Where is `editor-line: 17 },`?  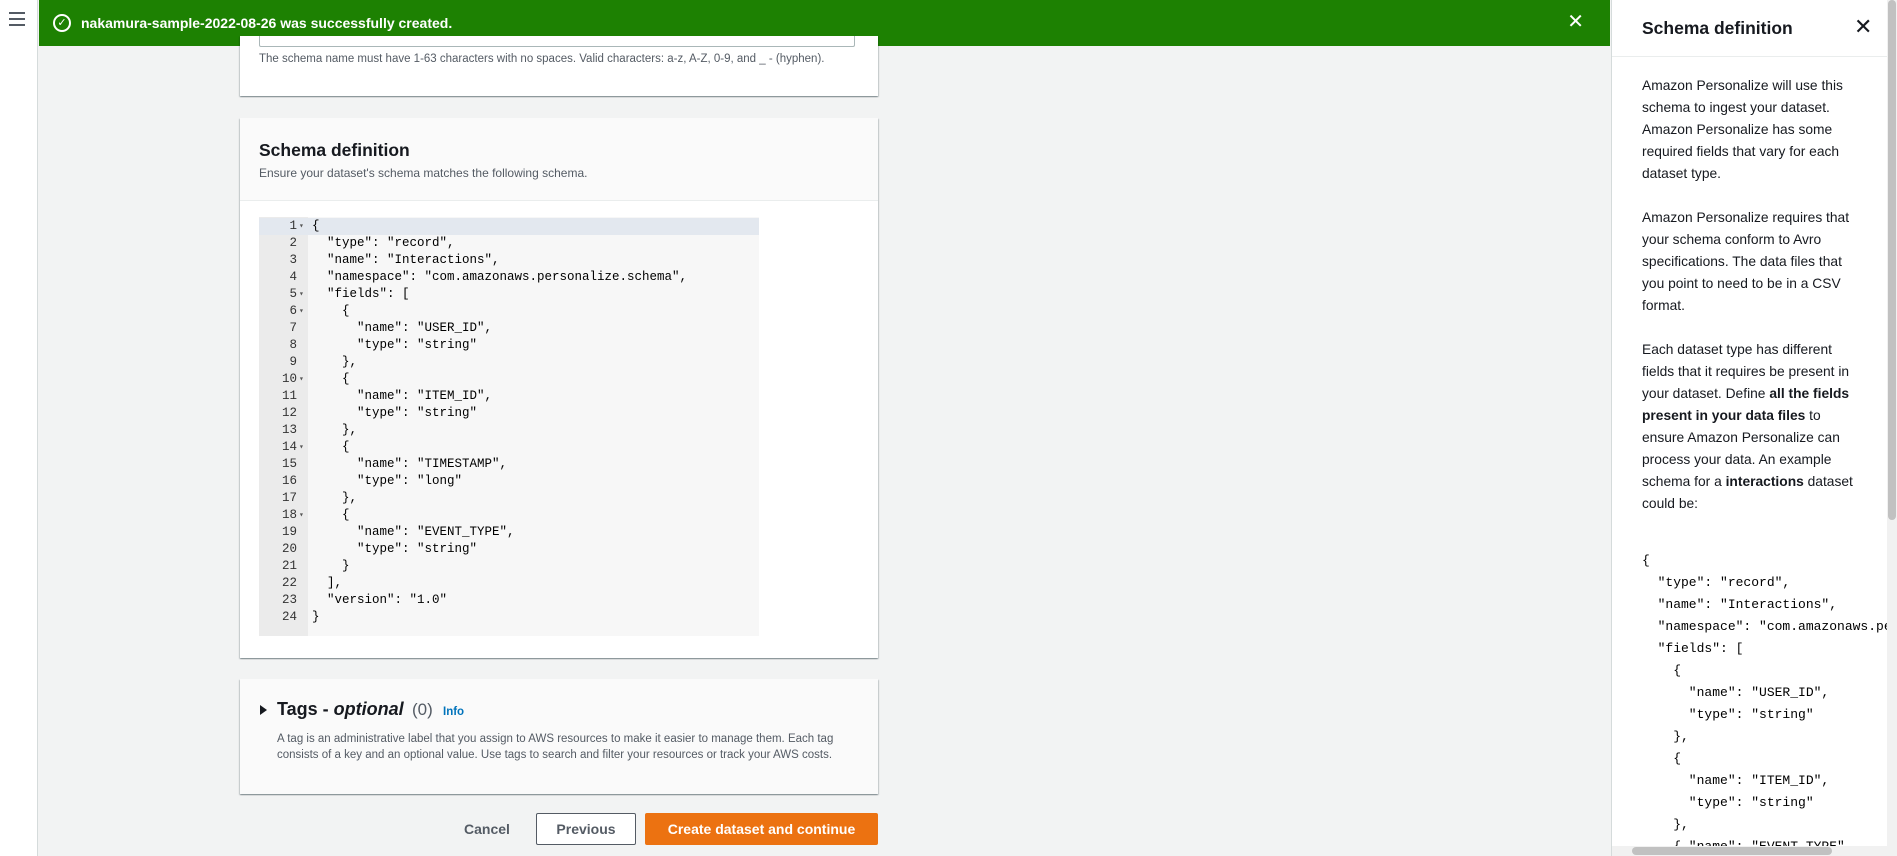 editor-line: 17 }, is located at coordinates (509, 498).